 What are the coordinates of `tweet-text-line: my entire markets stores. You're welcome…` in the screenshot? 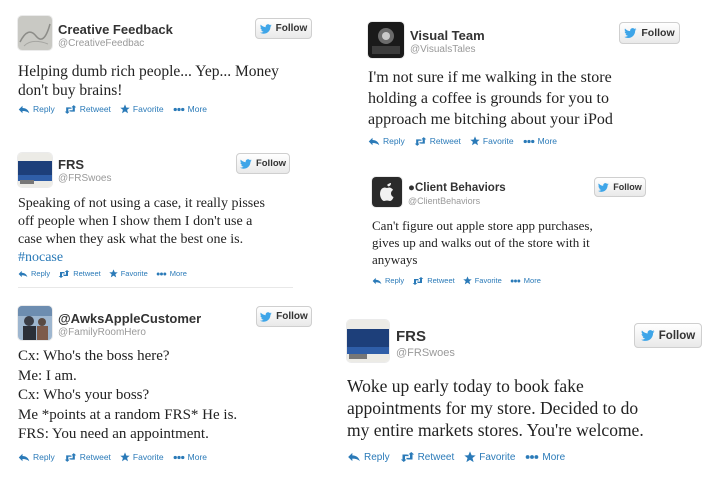 It's located at (495, 430).